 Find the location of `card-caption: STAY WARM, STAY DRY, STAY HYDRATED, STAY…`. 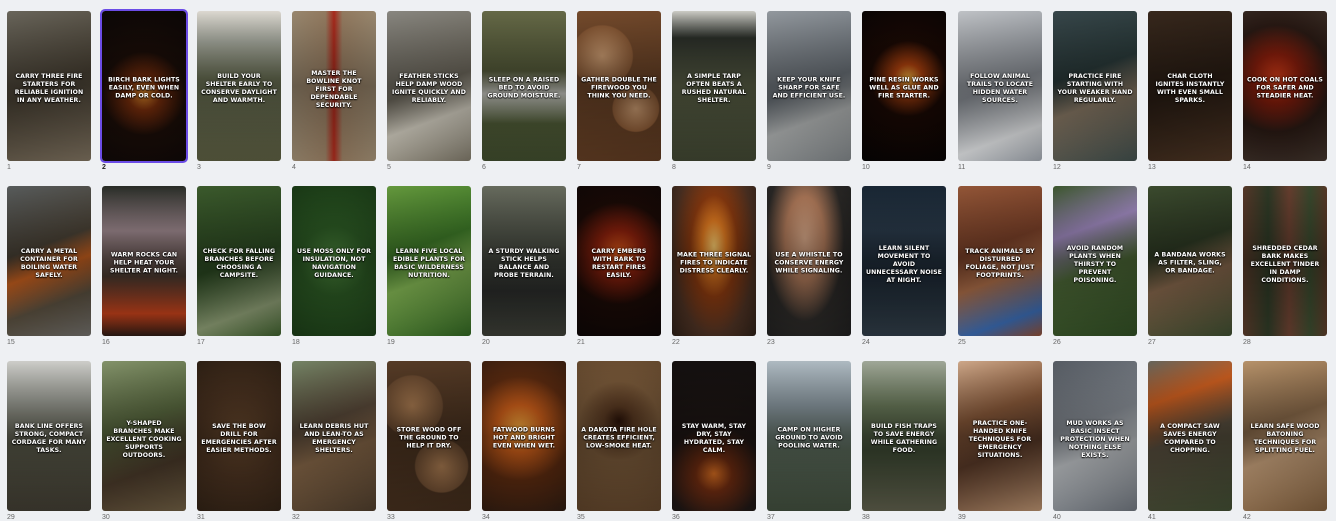

card-caption: STAY WARM, STAY DRY, STAY HYDRATED, STAY… is located at coordinates (714, 439).